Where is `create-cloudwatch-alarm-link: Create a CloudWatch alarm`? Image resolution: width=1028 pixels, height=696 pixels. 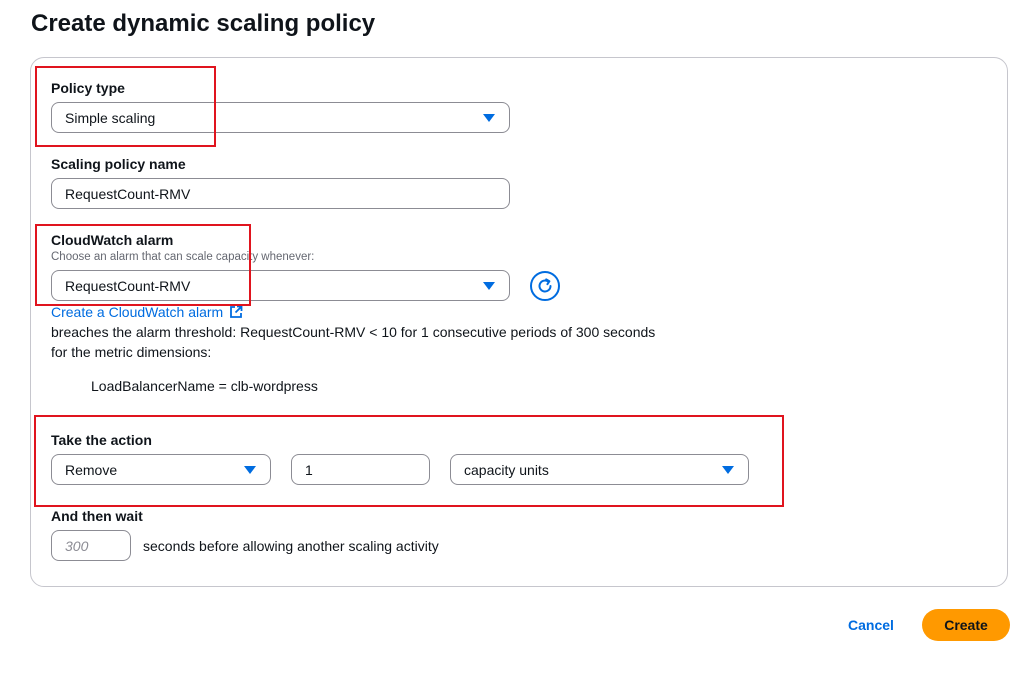 create-cloudwatch-alarm-link: Create a CloudWatch alarm is located at coordinates (147, 312).